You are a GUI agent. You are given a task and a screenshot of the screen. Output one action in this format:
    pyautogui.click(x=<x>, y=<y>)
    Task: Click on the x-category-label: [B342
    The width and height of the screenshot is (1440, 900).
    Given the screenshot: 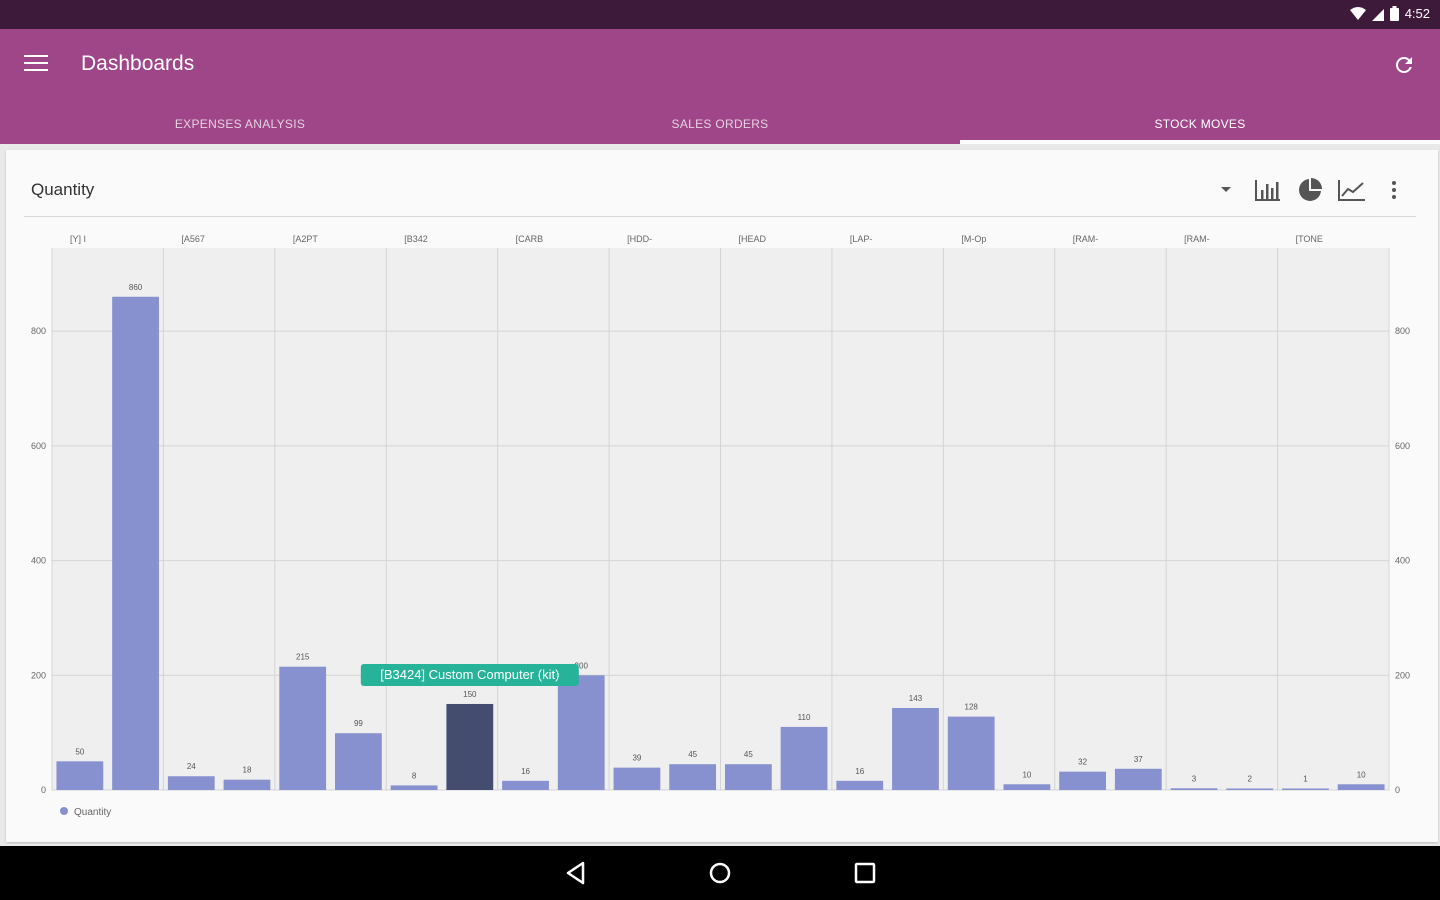 What is the action you would take?
    pyautogui.click(x=416, y=239)
    